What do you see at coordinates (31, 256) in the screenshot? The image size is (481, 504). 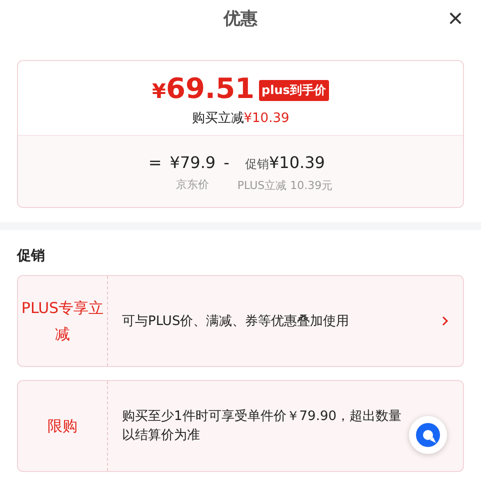 I see `section-title: 促销` at bounding box center [31, 256].